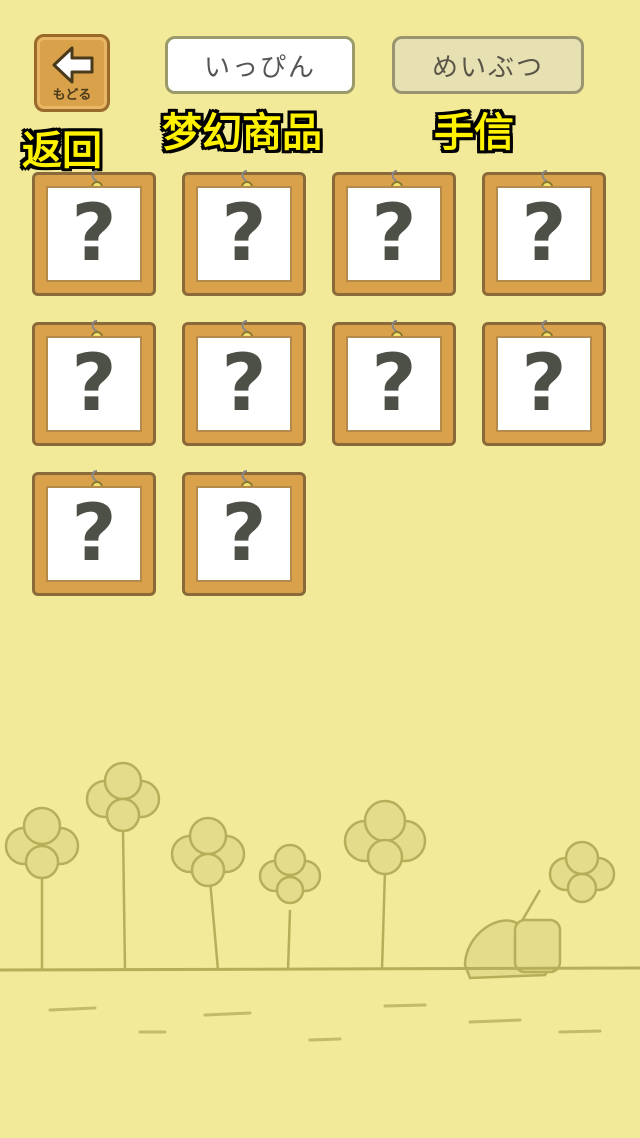 Image resolution: width=640 pixels, height=1138 pixels. I want to click on back-button: もどる, so click(72, 73).